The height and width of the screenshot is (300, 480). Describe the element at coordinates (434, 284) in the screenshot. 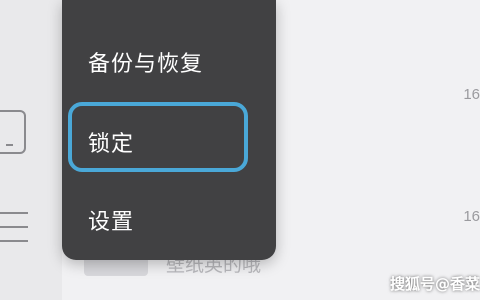

I see `watermark: 搜狐号@香菜` at that location.